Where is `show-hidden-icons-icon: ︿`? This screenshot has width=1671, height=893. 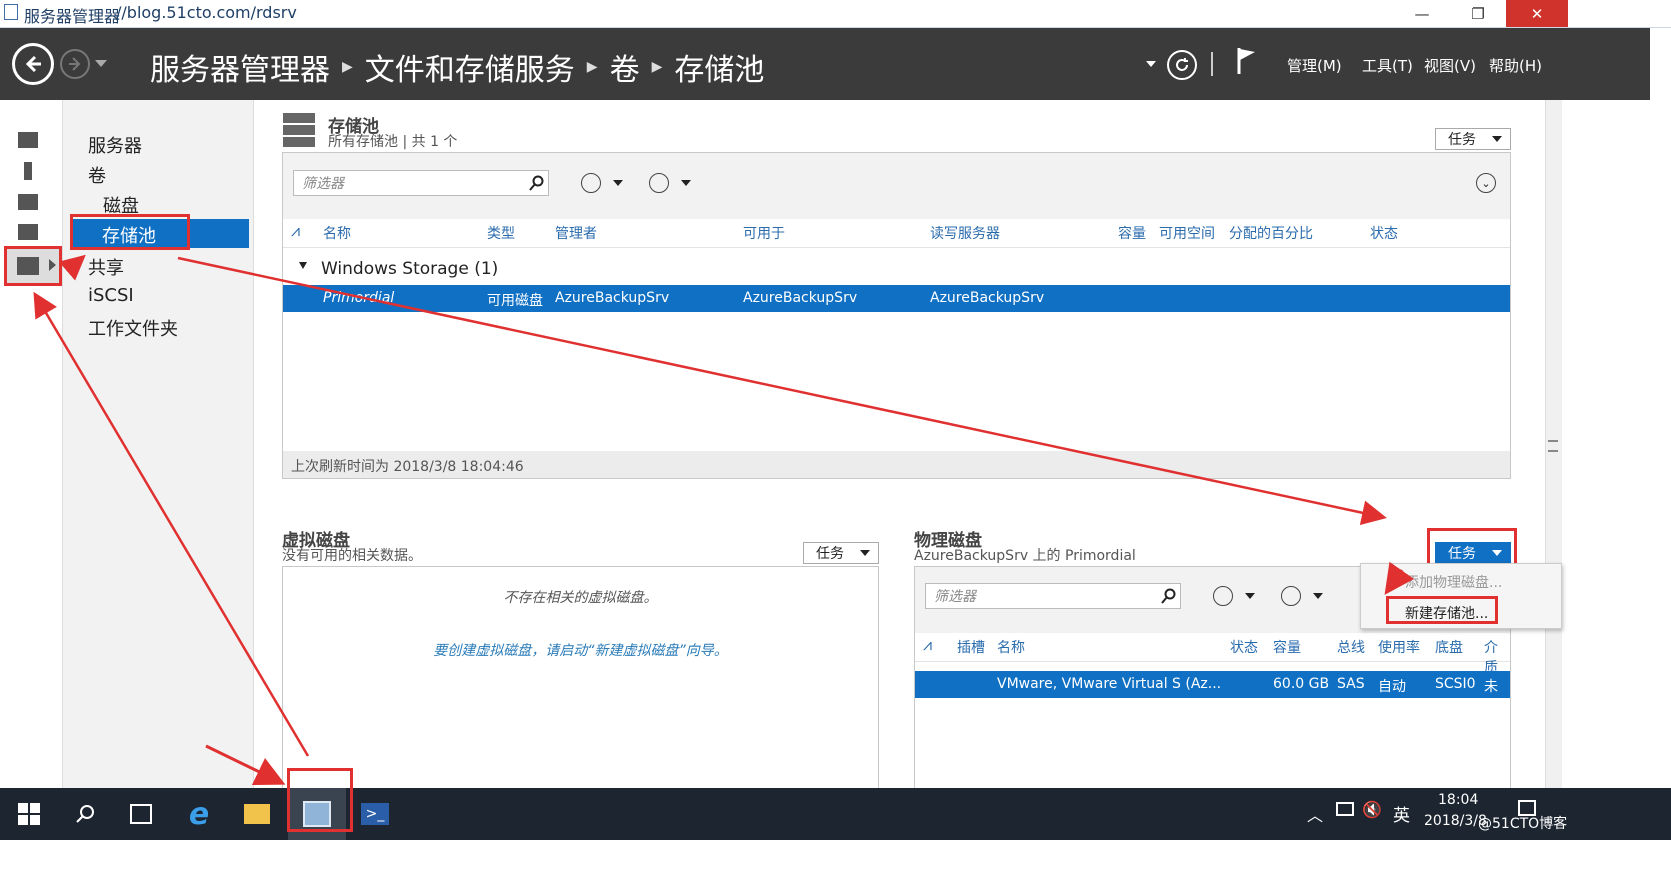
show-hidden-icons-icon: ︿ is located at coordinates (1315, 814).